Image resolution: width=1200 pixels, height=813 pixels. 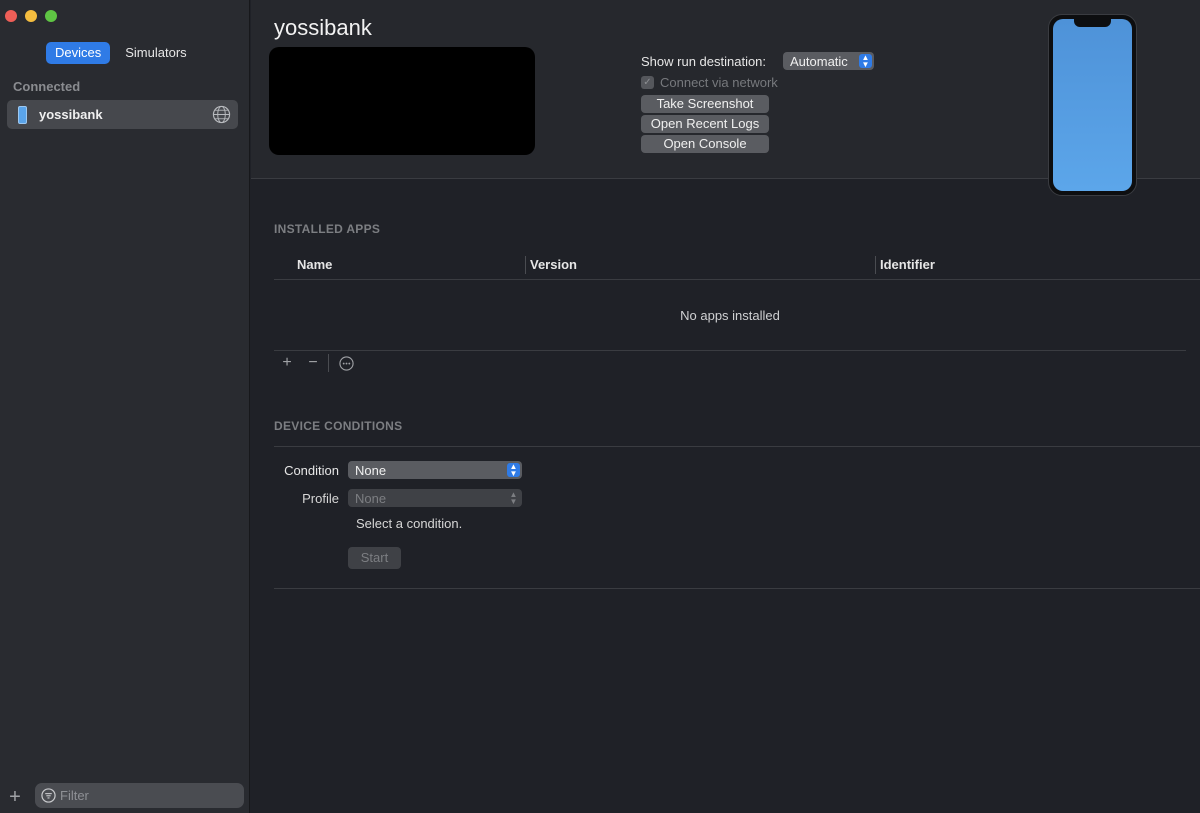 What do you see at coordinates (553, 264) in the screenshot?
I see `column-version: Version` at bounding box center [553, 264].